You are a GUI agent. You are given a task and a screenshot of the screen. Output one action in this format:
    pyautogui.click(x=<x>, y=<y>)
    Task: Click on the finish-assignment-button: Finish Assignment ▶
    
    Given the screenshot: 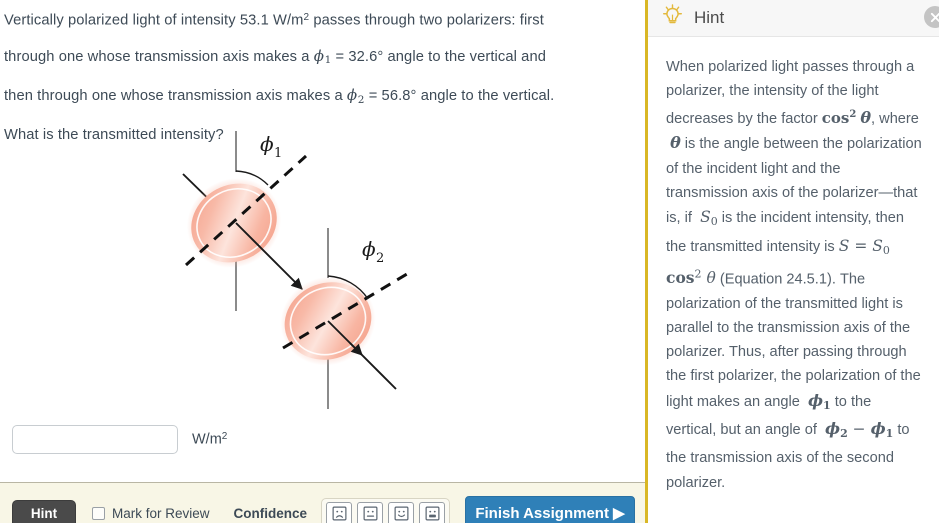 What is the action you would take?
    pyautogui.click(x=550, y=509)
    